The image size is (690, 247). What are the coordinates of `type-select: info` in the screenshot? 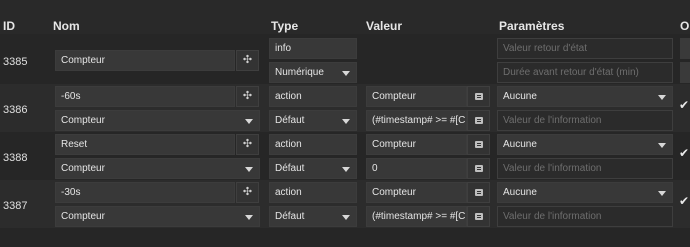 It's located at (313, 48).